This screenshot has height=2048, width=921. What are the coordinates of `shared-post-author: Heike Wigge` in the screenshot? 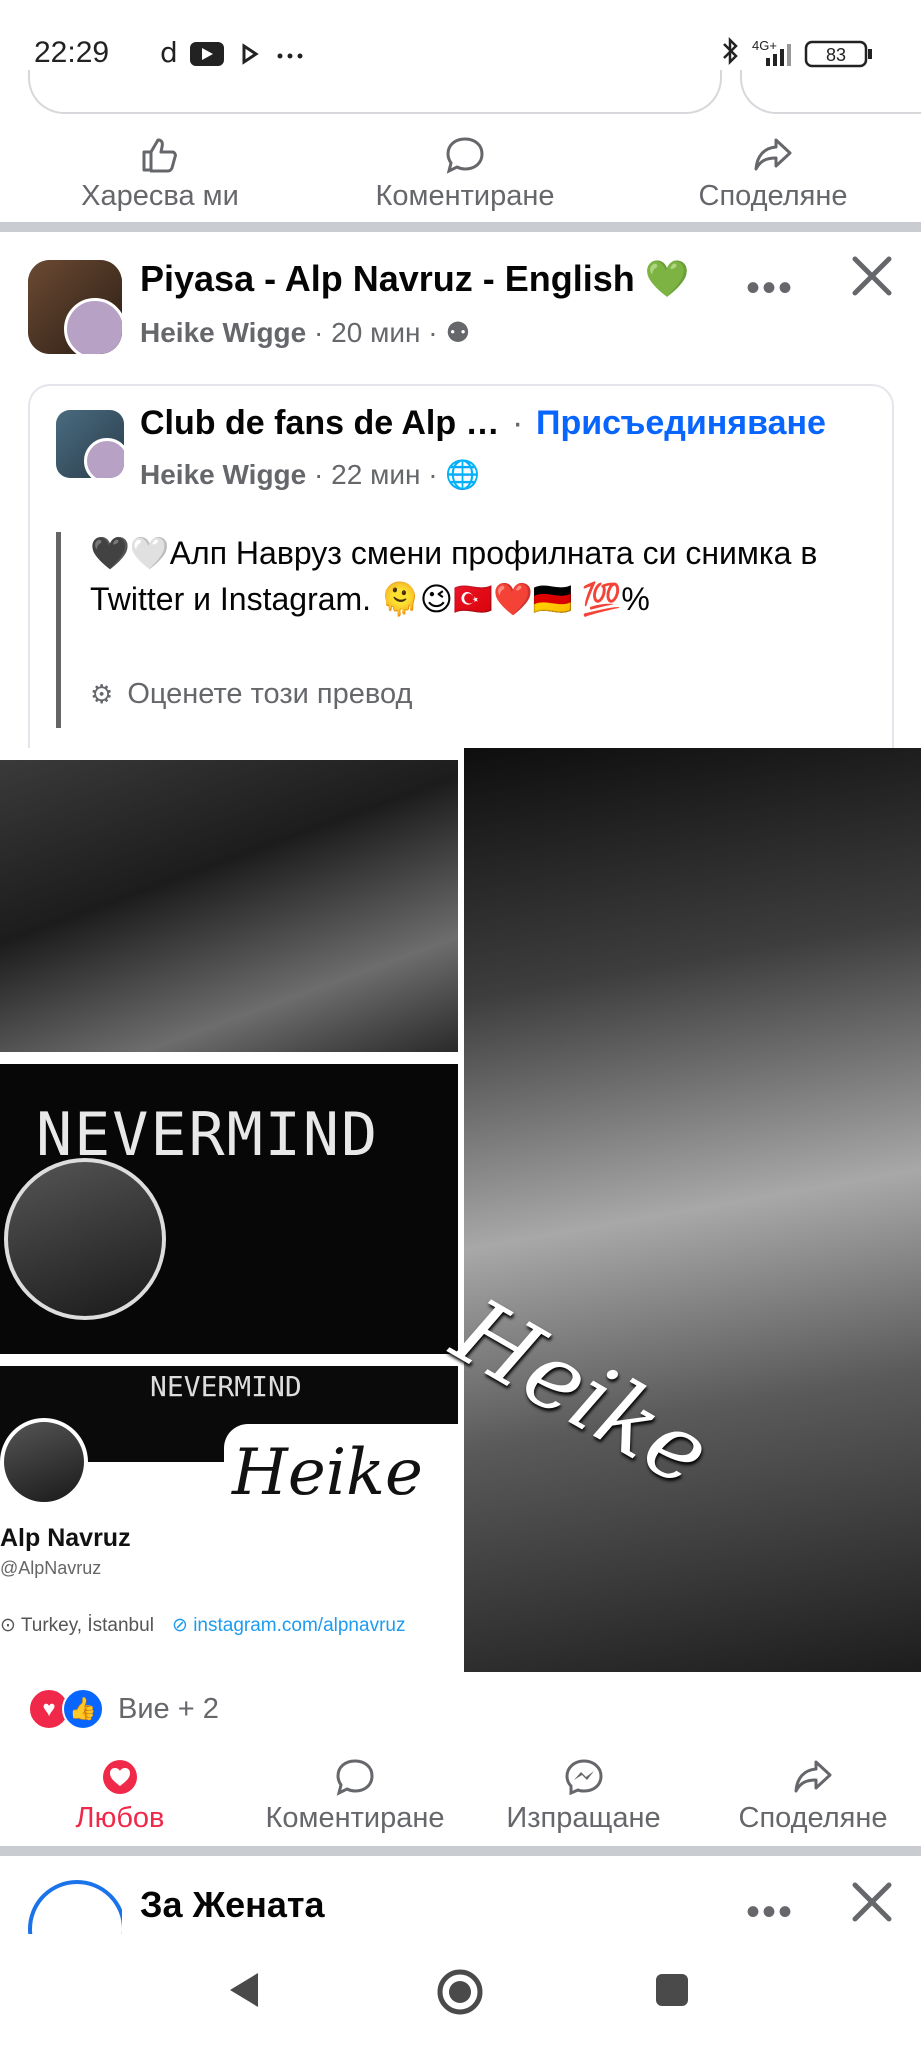 It's located at (223, 474).